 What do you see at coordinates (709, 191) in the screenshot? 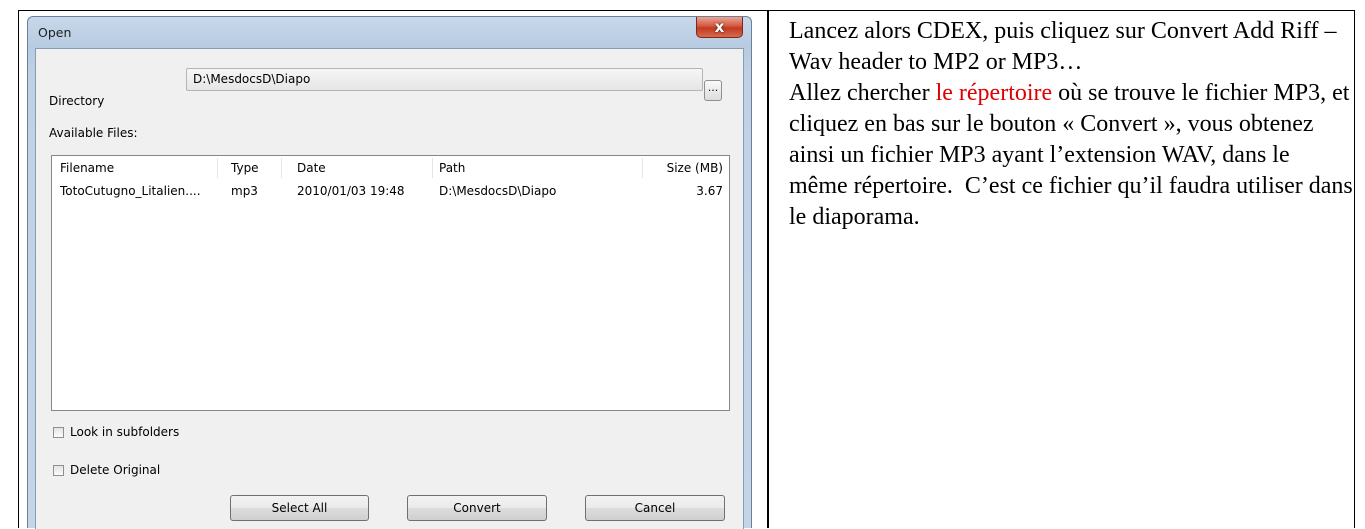
I see `cell-size: 3.67` at bounding box center [709, 191].